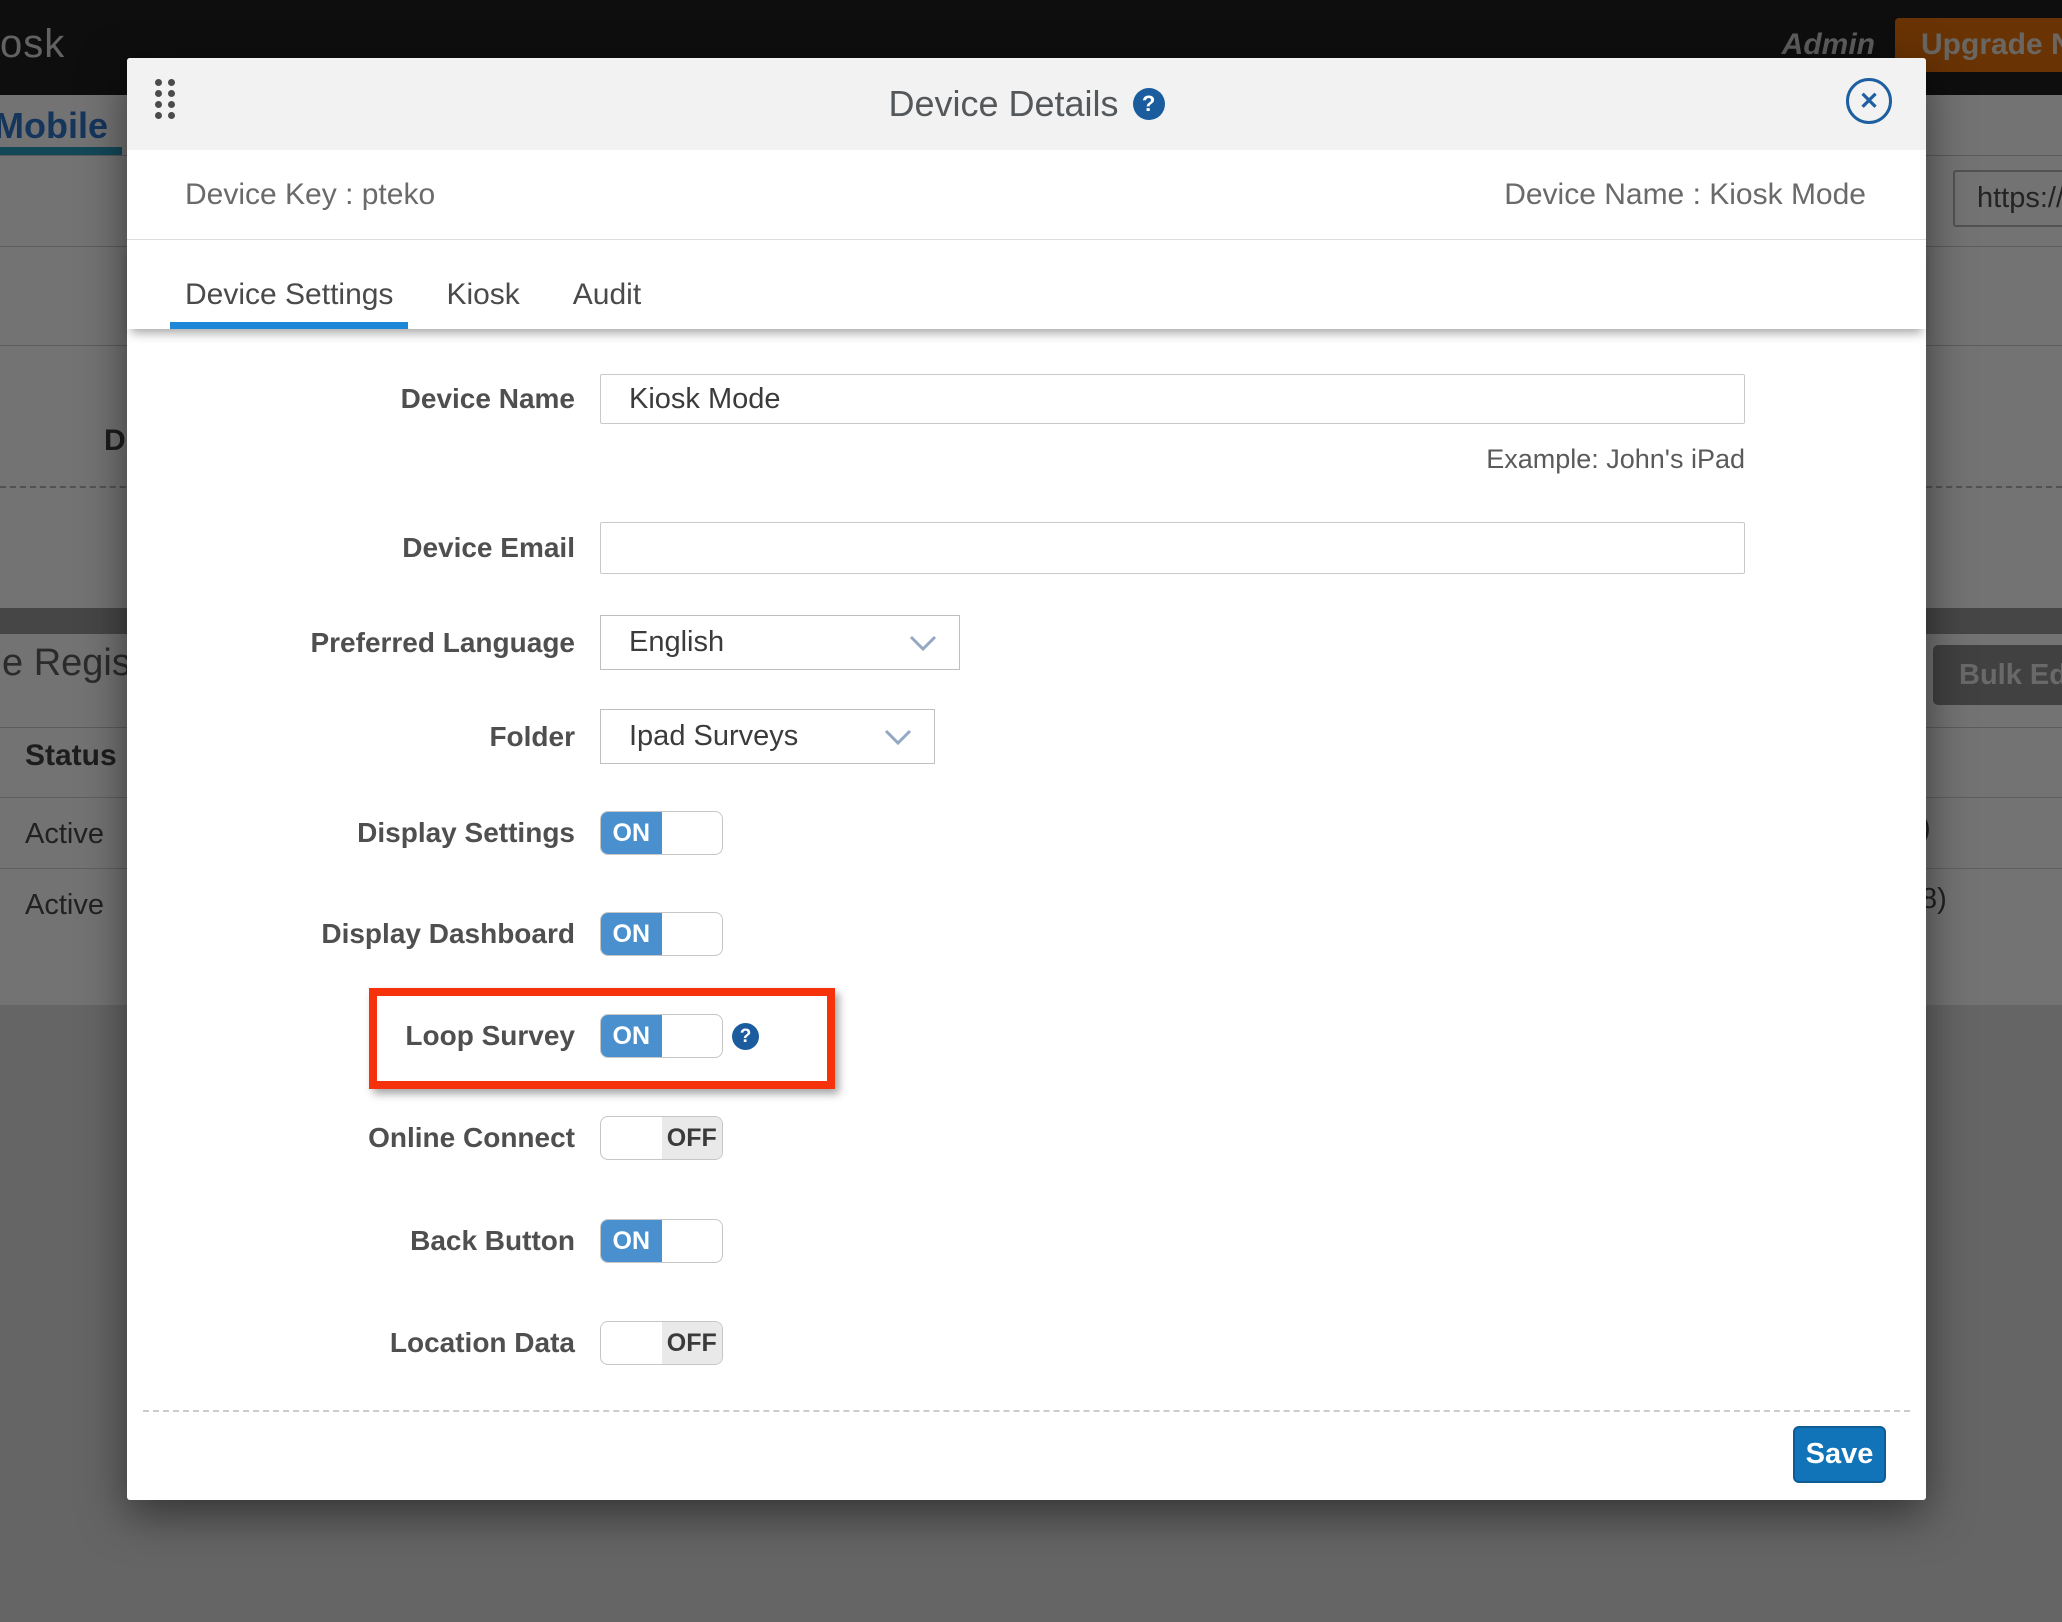 The height and width of the screenshot is (1622, 2062). What do you see at coordinates (1026, 1241) in the screenshot?
I see `back-button-row: Back Button ON` at bounding box center [1026, 1241].